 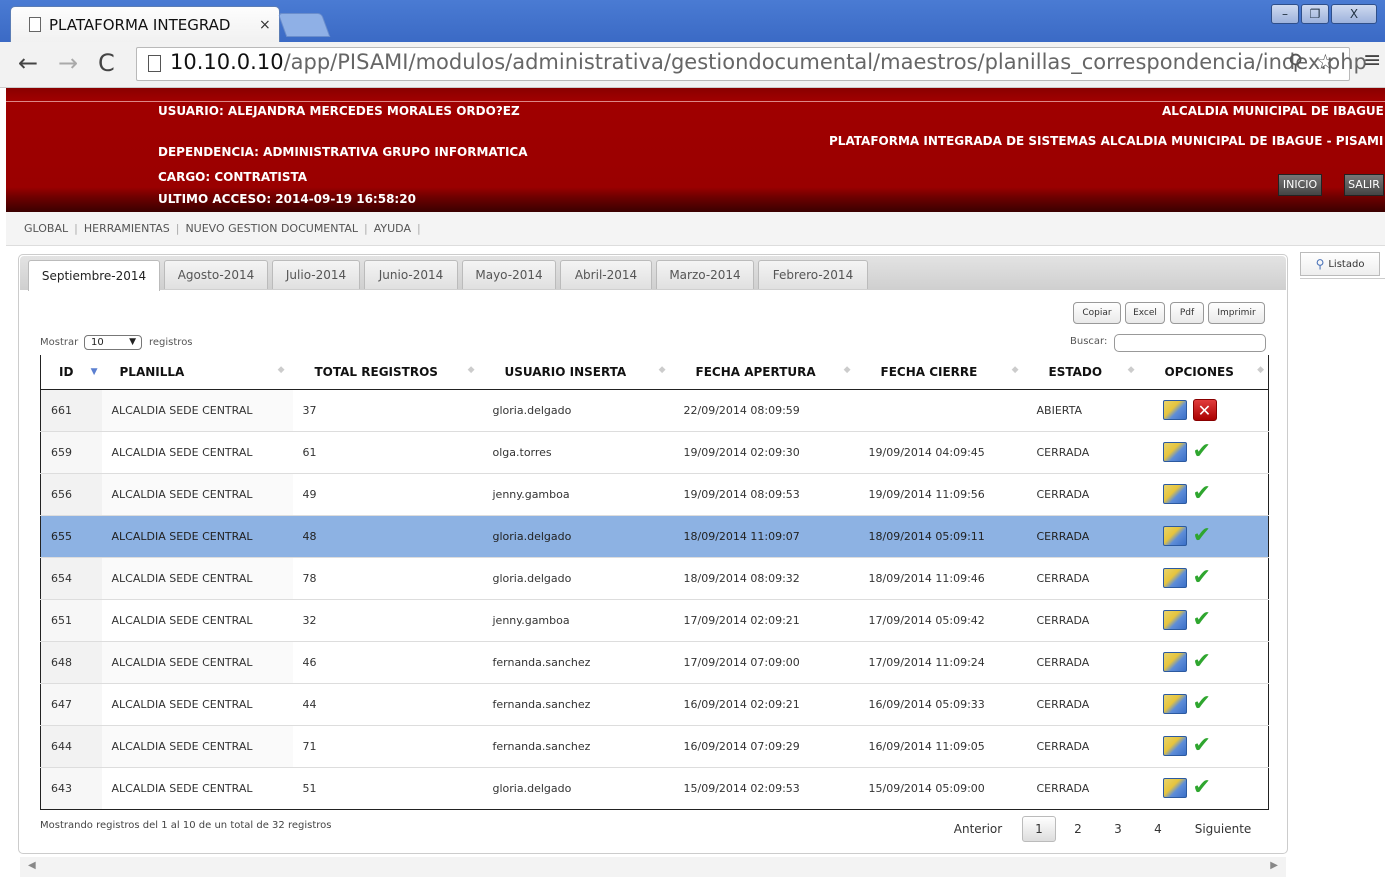 I want to click on tab-abril-2014: Abril-2014, so click(x=606, y=274).